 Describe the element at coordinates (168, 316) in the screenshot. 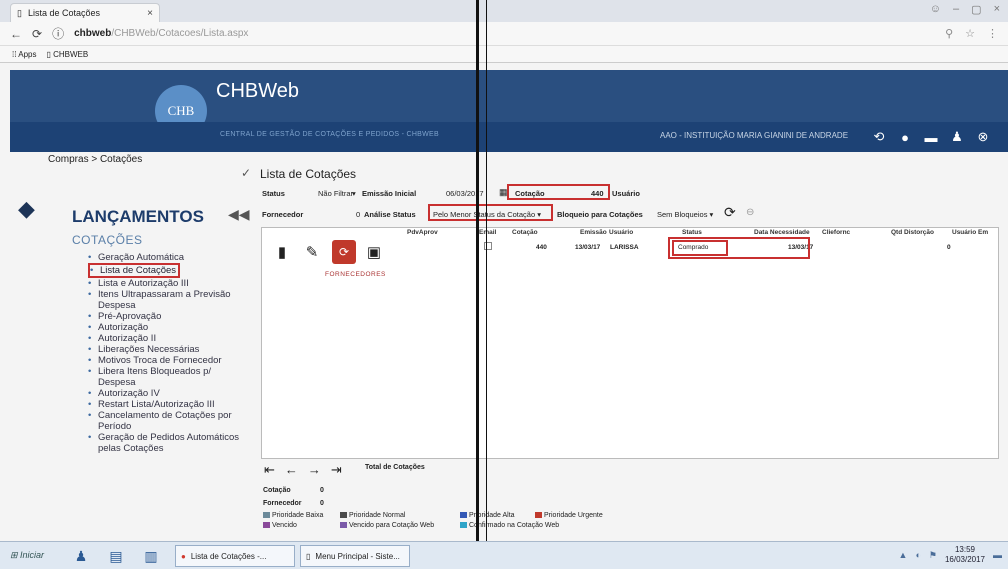

I see `menu-item-pre-aprovacao: Pré-Aprovação` at that location.